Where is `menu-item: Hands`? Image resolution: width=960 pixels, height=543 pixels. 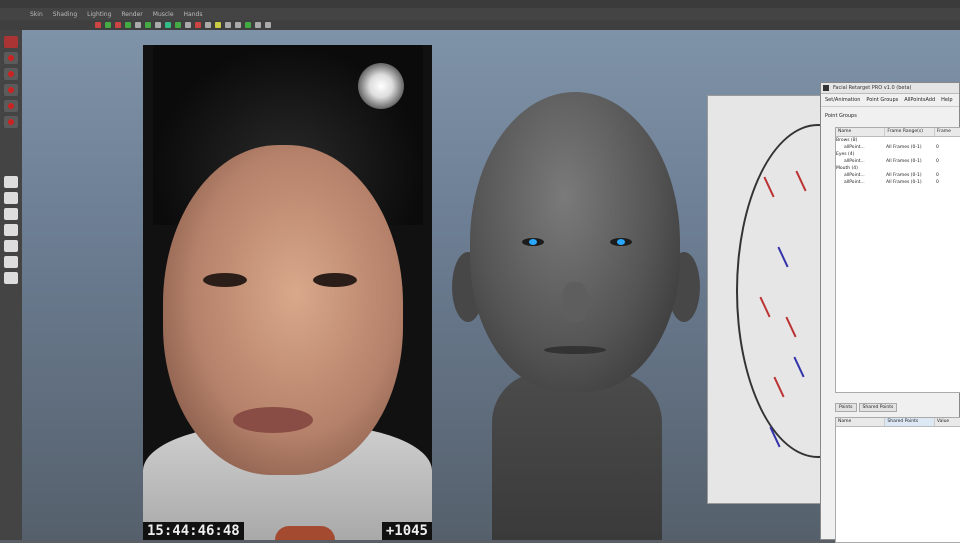
menu-item: Hands is located at coordinates (193, 14).